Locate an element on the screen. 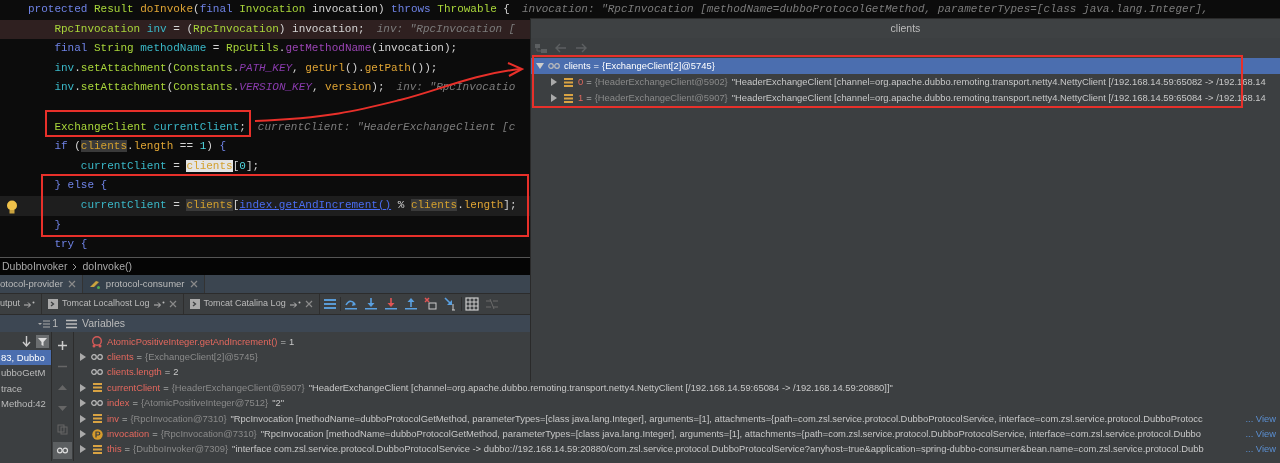  tree-row: clients = {ExchangeClient[2]@5745} is located at coordinates (905, 66).